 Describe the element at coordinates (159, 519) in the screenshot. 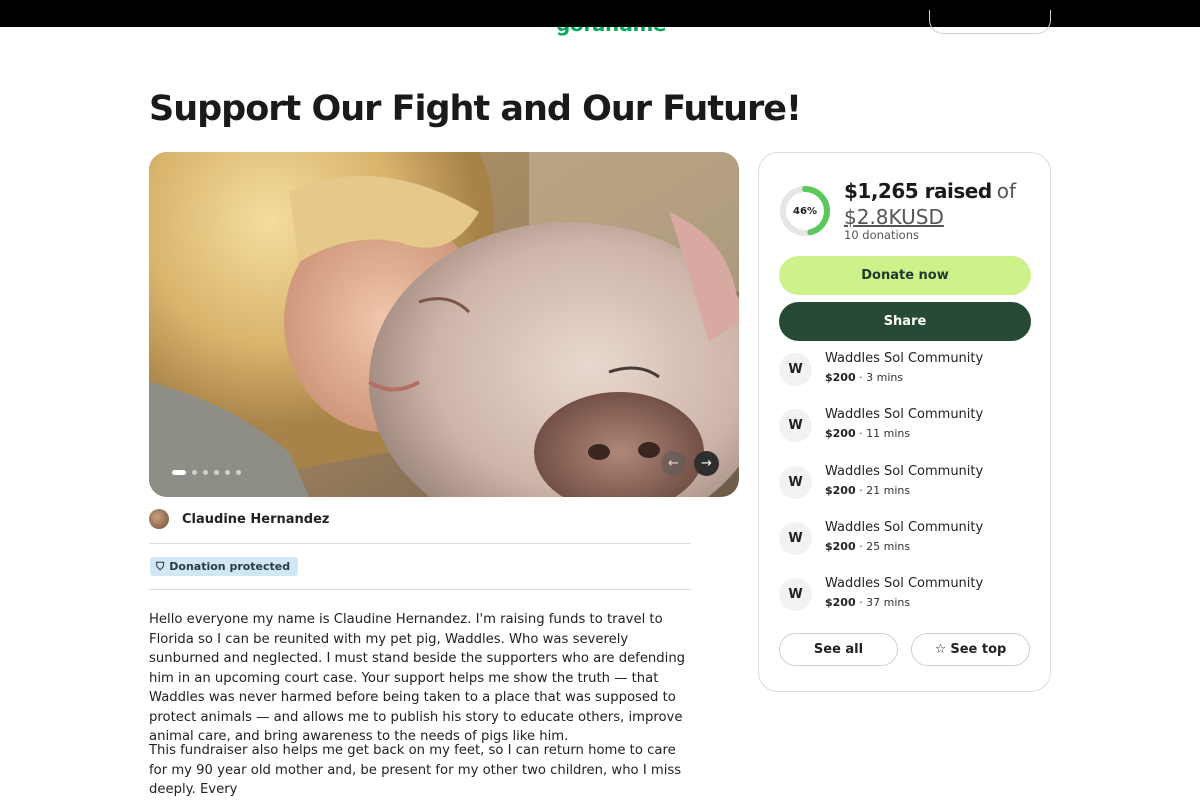

I see `avatar` at that location.